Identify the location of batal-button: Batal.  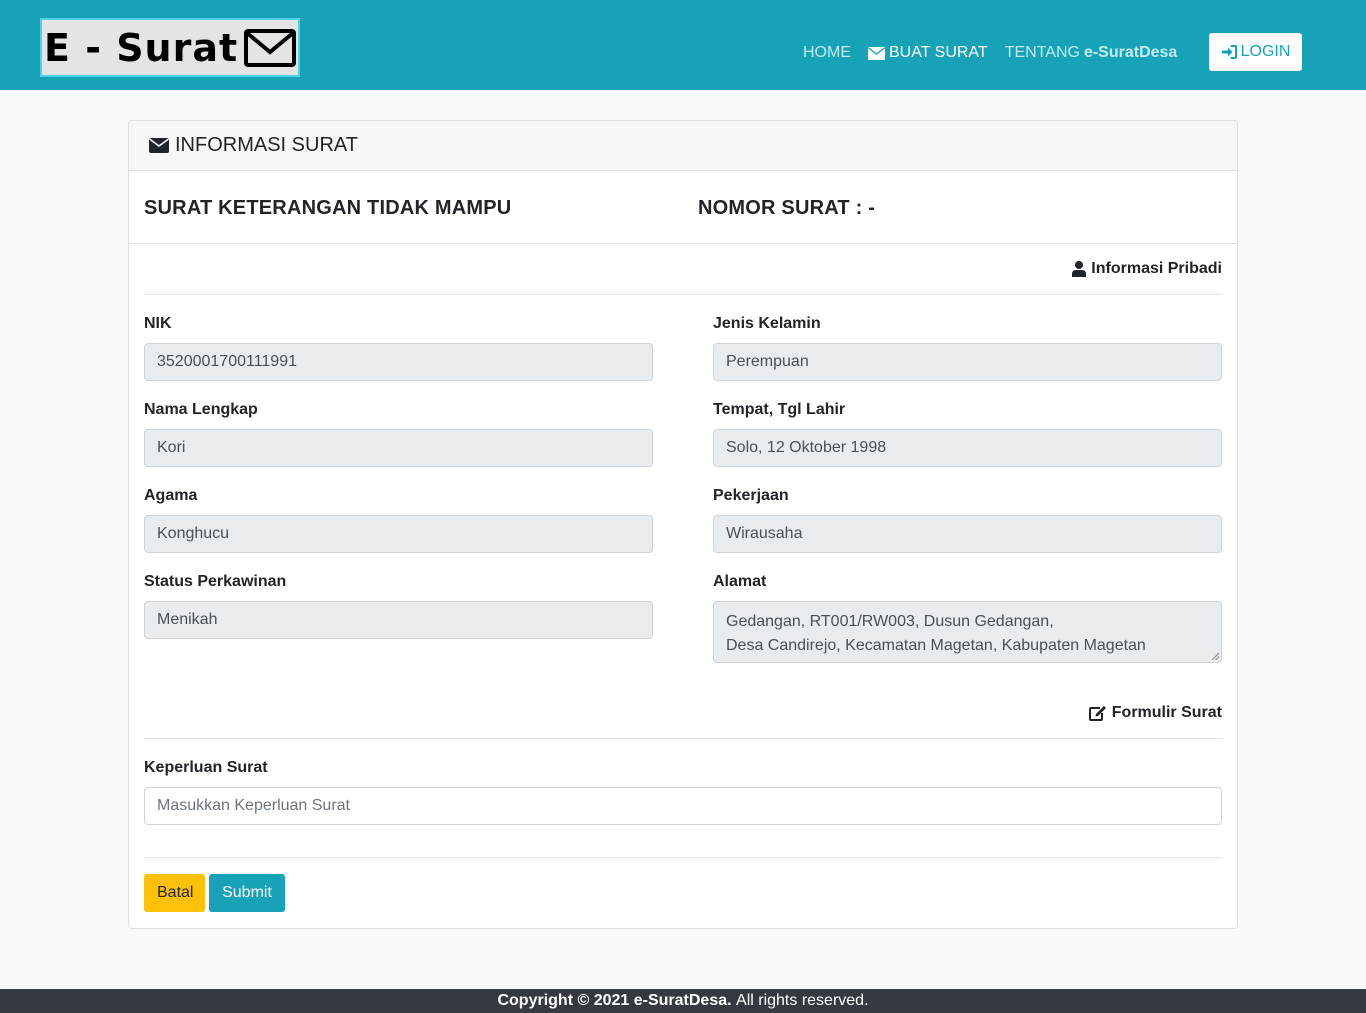
(174, 893).